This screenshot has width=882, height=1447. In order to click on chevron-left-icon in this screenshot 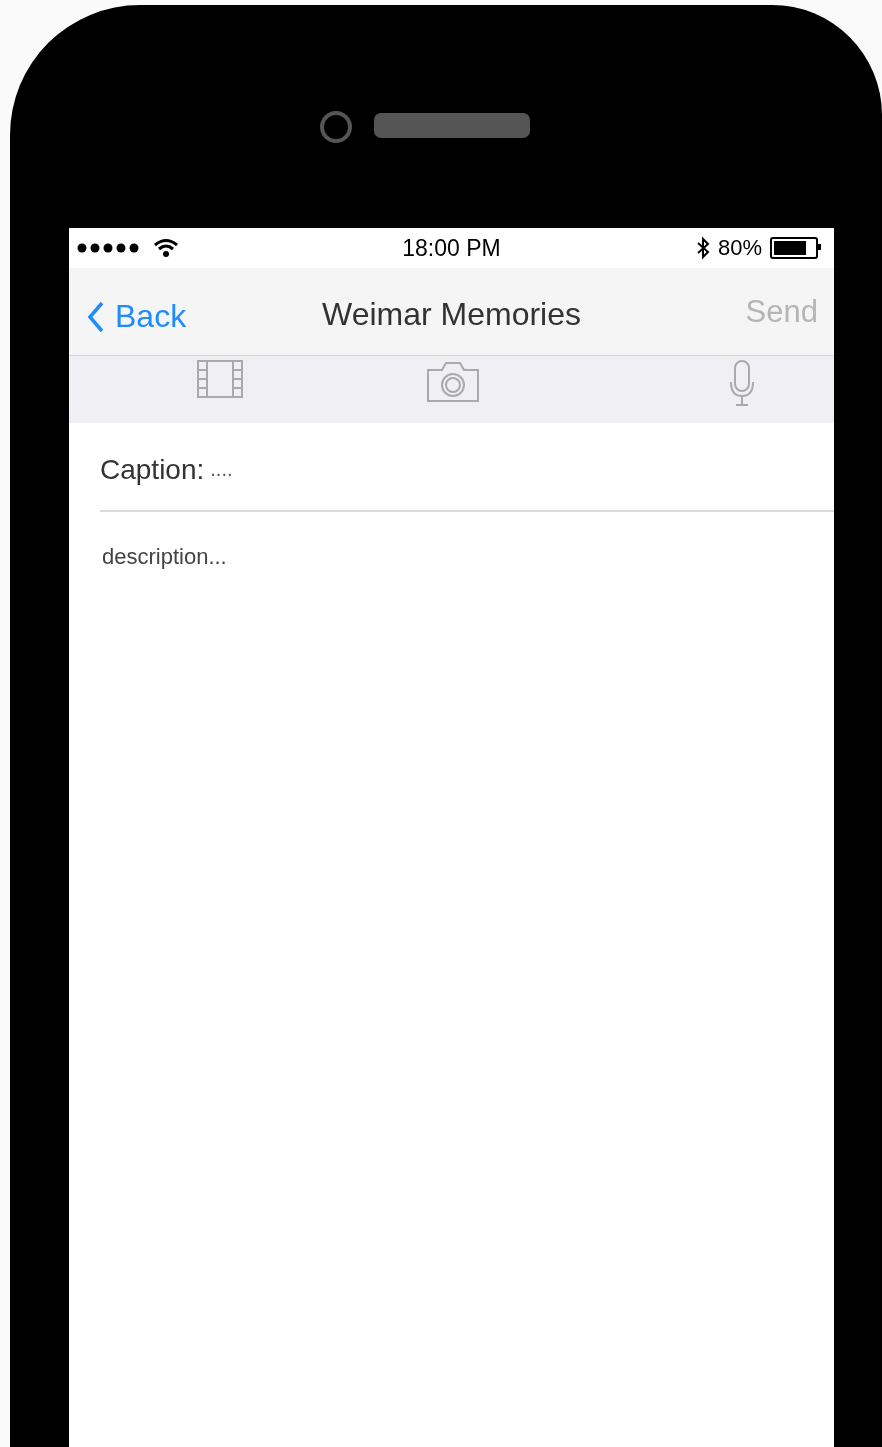, I will do `click(96, 316)`.